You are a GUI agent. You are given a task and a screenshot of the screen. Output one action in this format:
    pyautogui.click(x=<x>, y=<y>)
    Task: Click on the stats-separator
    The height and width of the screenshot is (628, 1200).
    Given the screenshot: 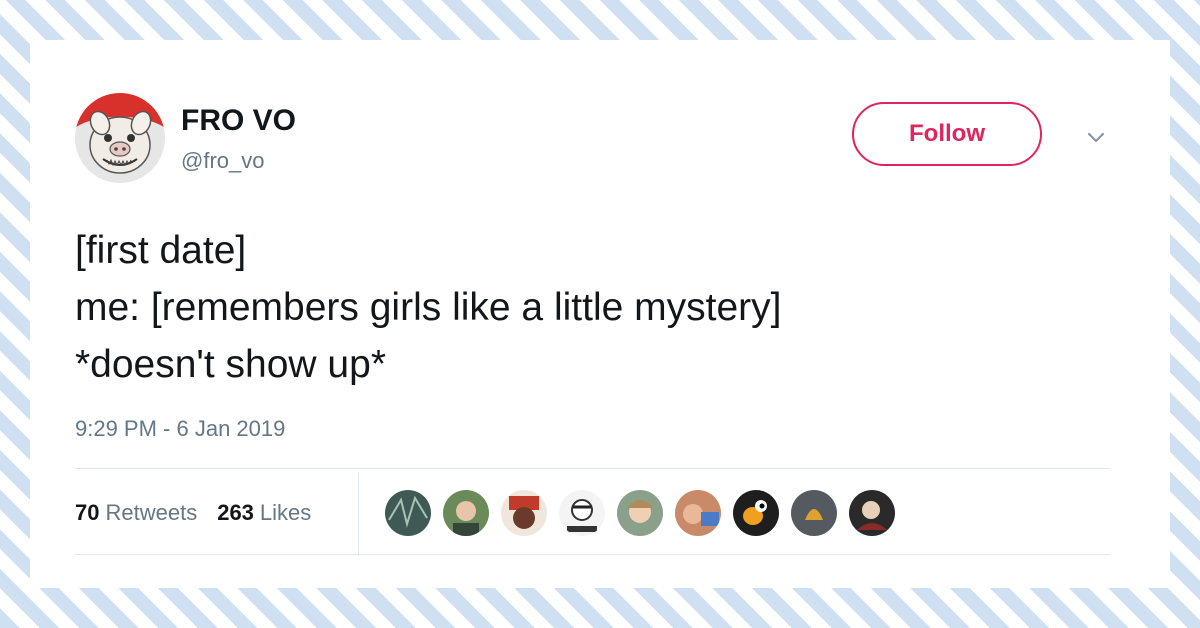 What is the action you would take?
    pyautogui.click(x=358, y=514)
    